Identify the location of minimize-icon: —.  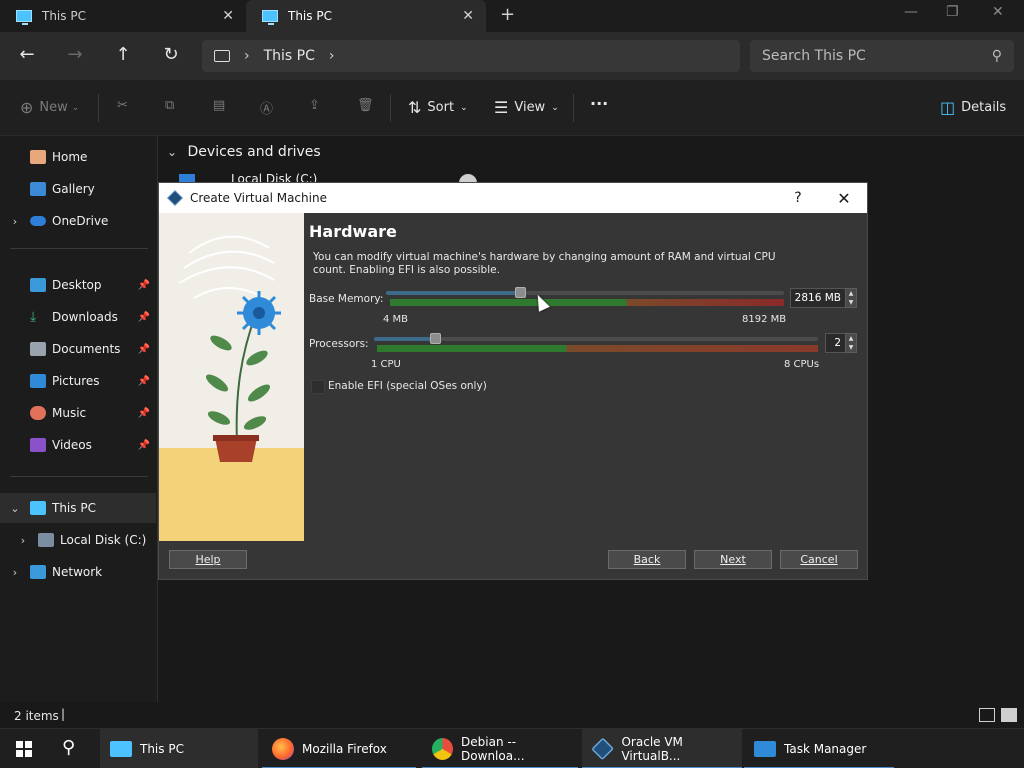
(911, 12).